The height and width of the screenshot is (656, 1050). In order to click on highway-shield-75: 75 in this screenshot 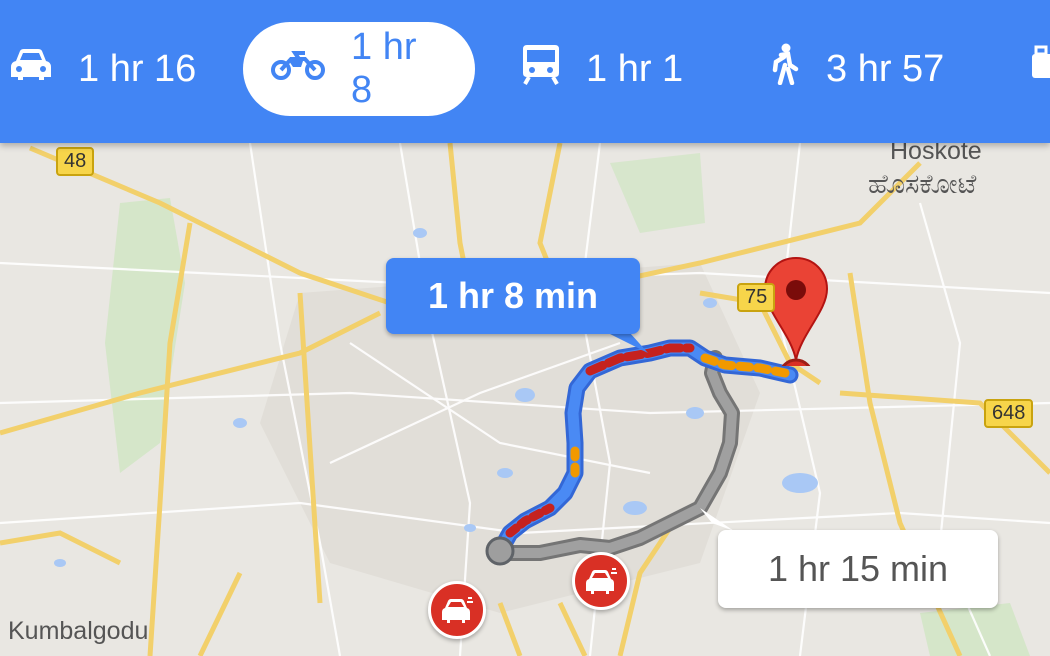, I will do `click(756, 297)`.